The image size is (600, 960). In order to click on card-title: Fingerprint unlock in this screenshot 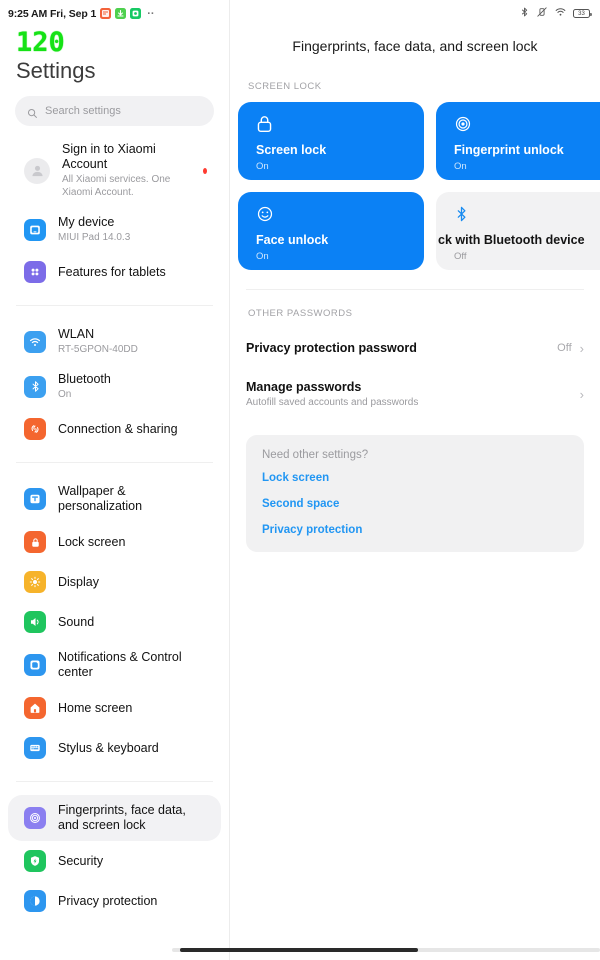, I will do `click(509, 150)`.